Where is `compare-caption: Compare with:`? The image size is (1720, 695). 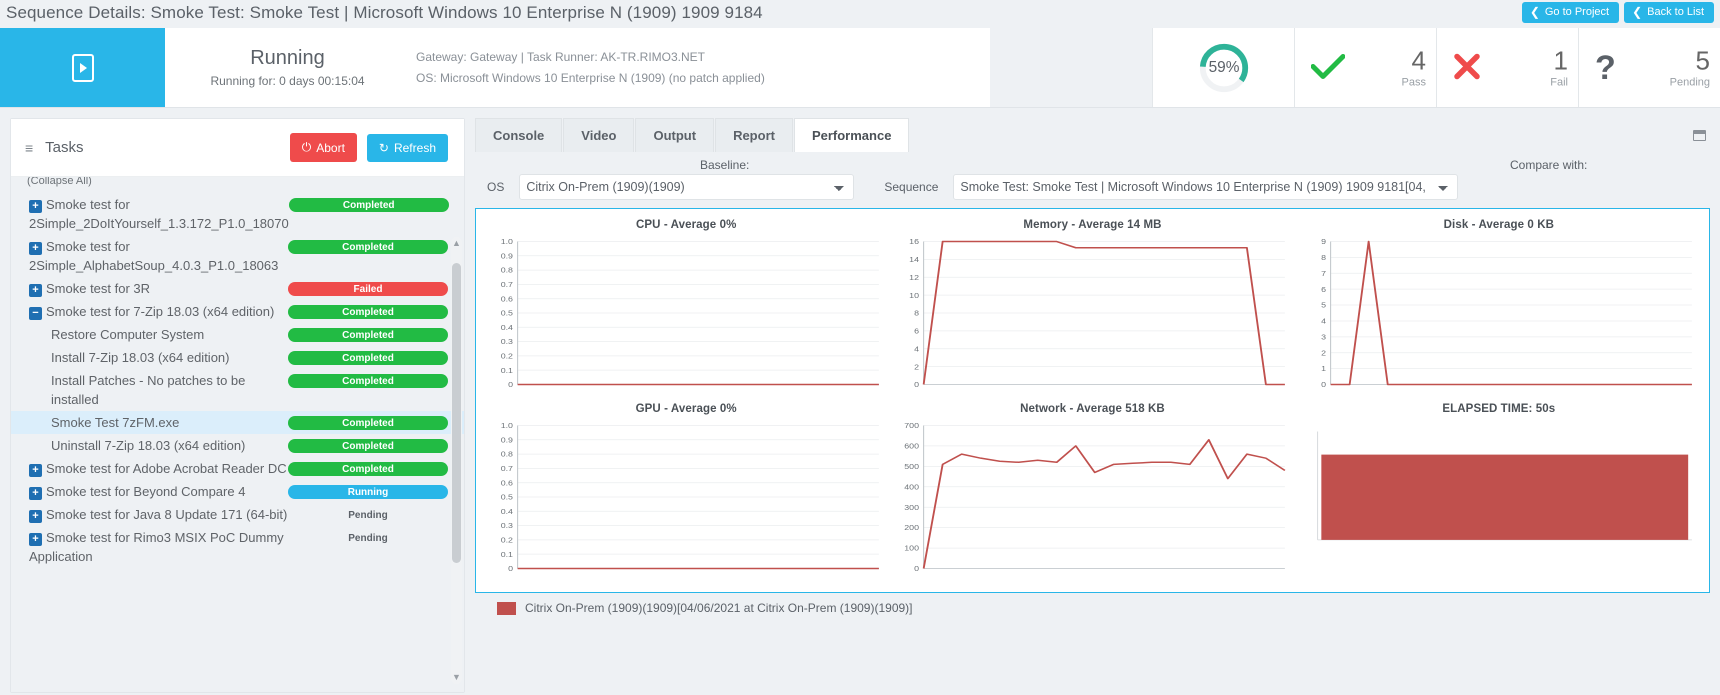 compare-caption: Compare with: is located at coordinates (1549, 165).